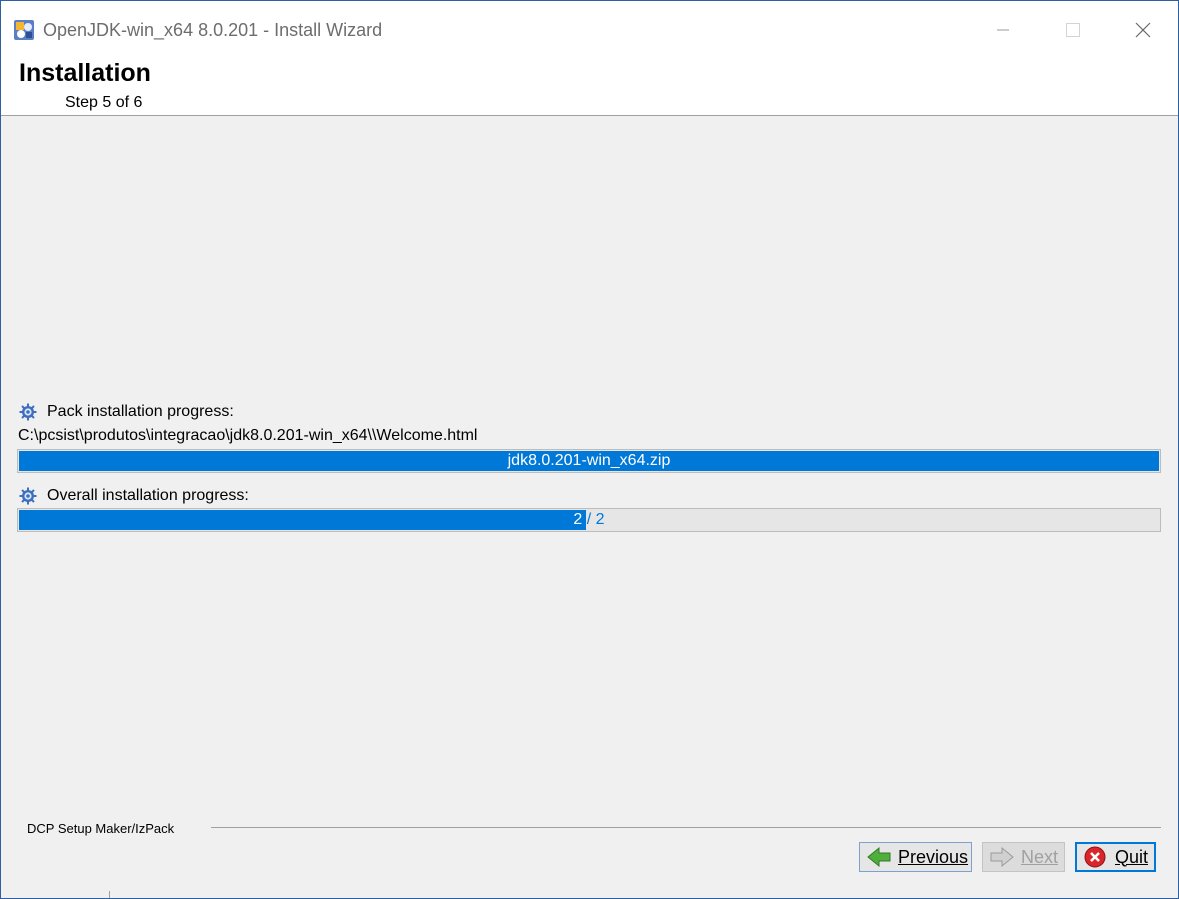  I want to click on minimize-button, so click(1003, 30).